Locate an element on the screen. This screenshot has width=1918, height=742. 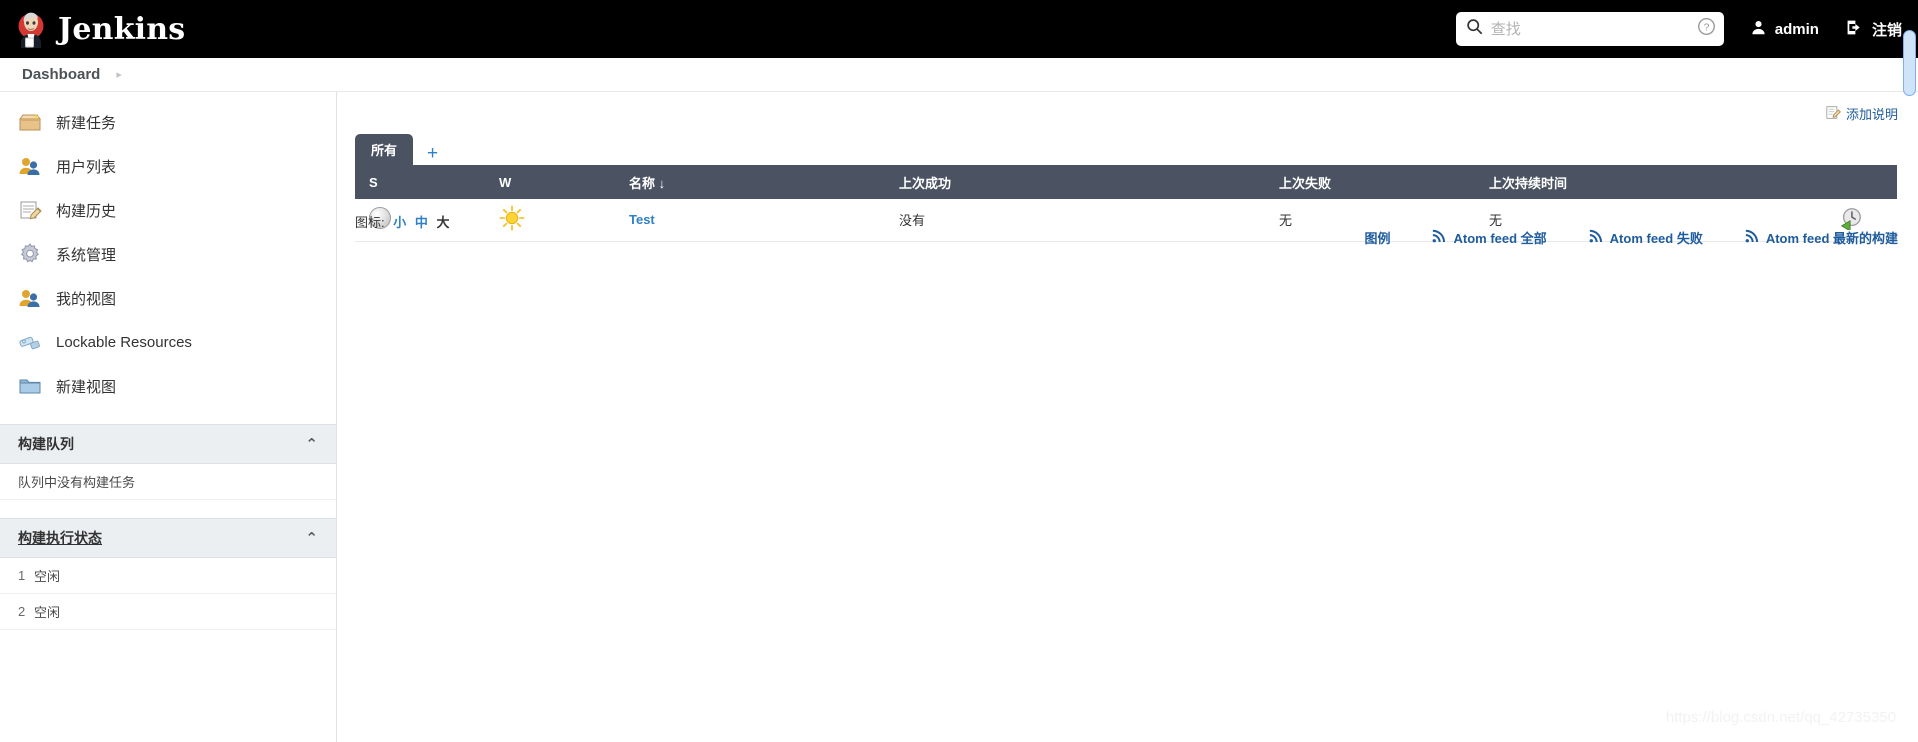
page-scrollbar is located at coordinates (1909, 371).